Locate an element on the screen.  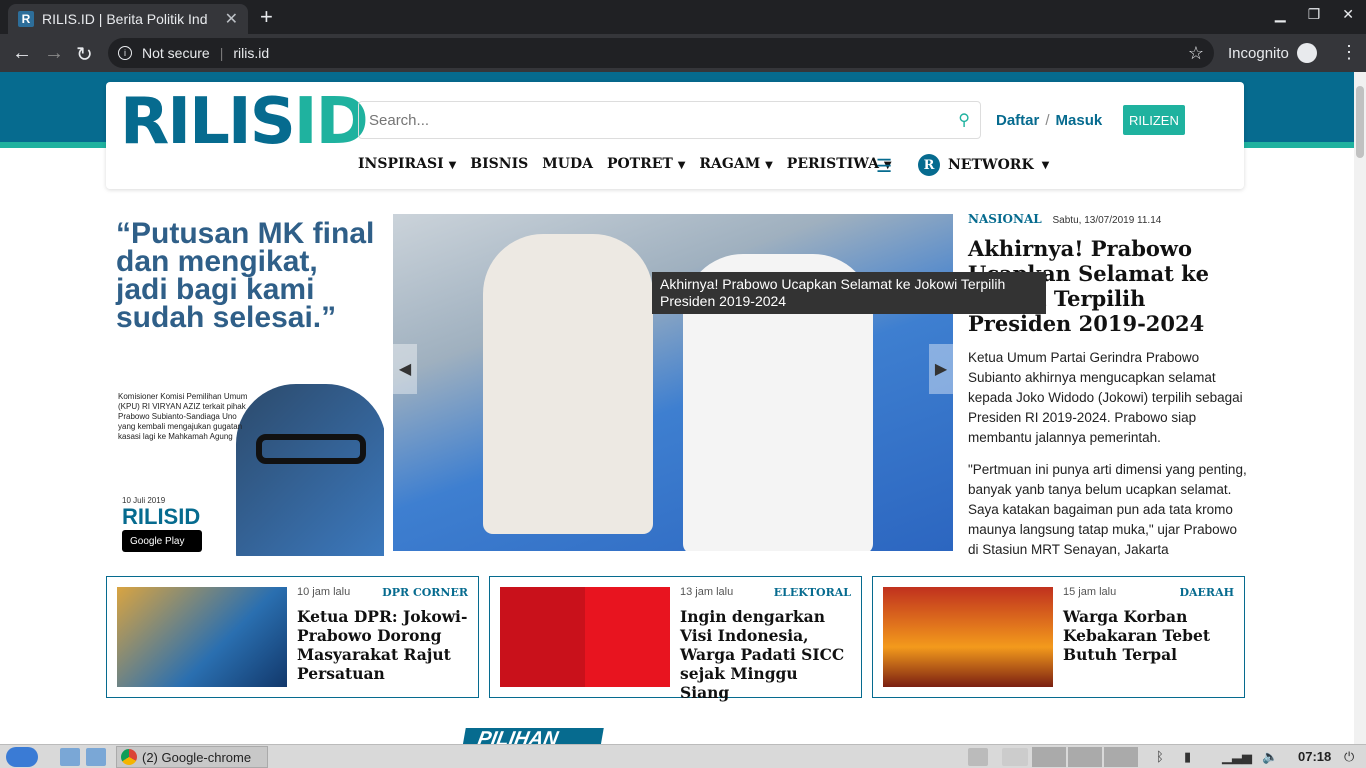
close-tab-icon: ✕ is located at coordinates (231, 19).